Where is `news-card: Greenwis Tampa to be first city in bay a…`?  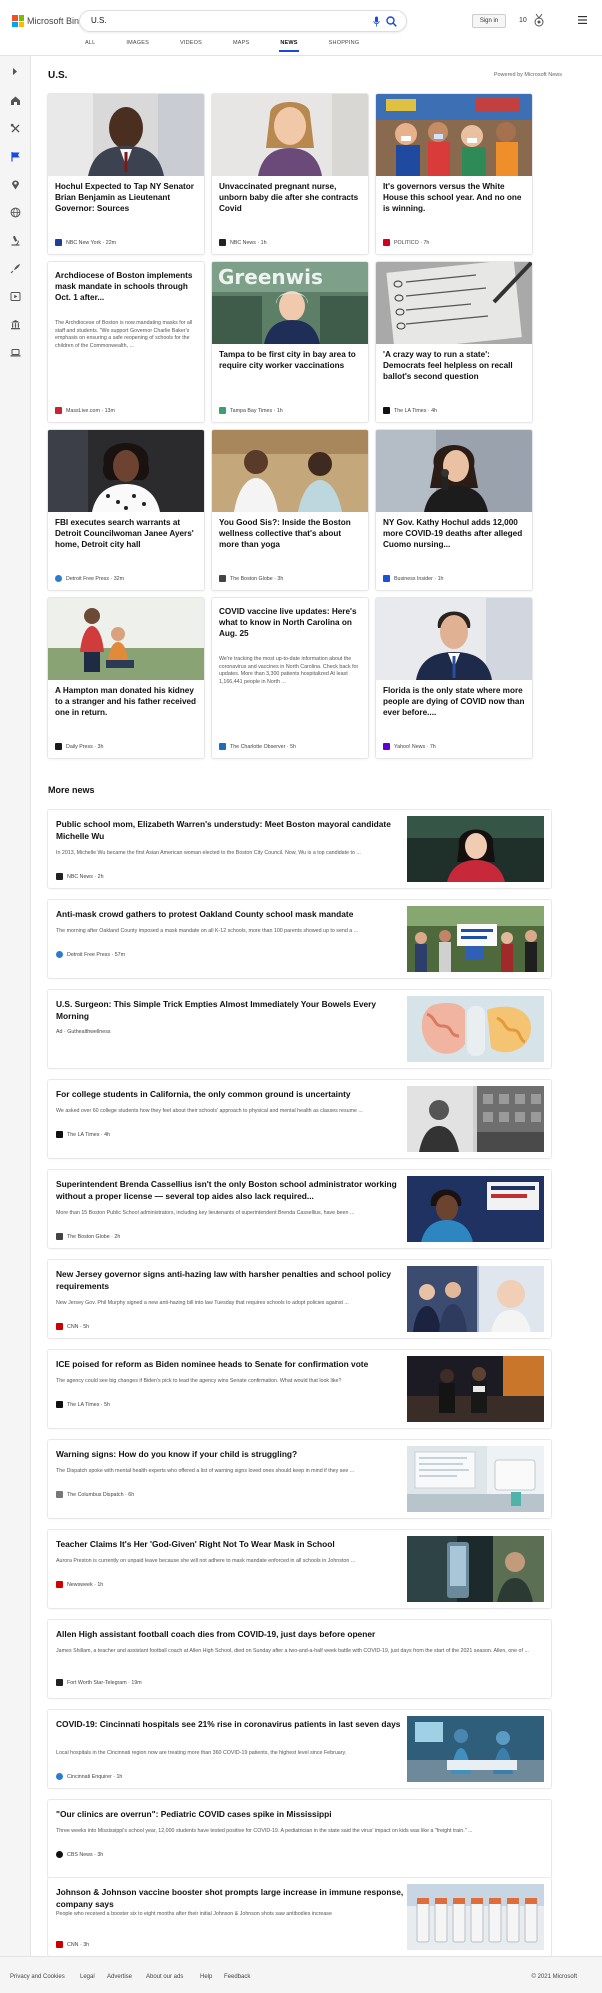
news-card: Greenwis Tampa to be first city in bay a… is located at coordinates (290, 342).